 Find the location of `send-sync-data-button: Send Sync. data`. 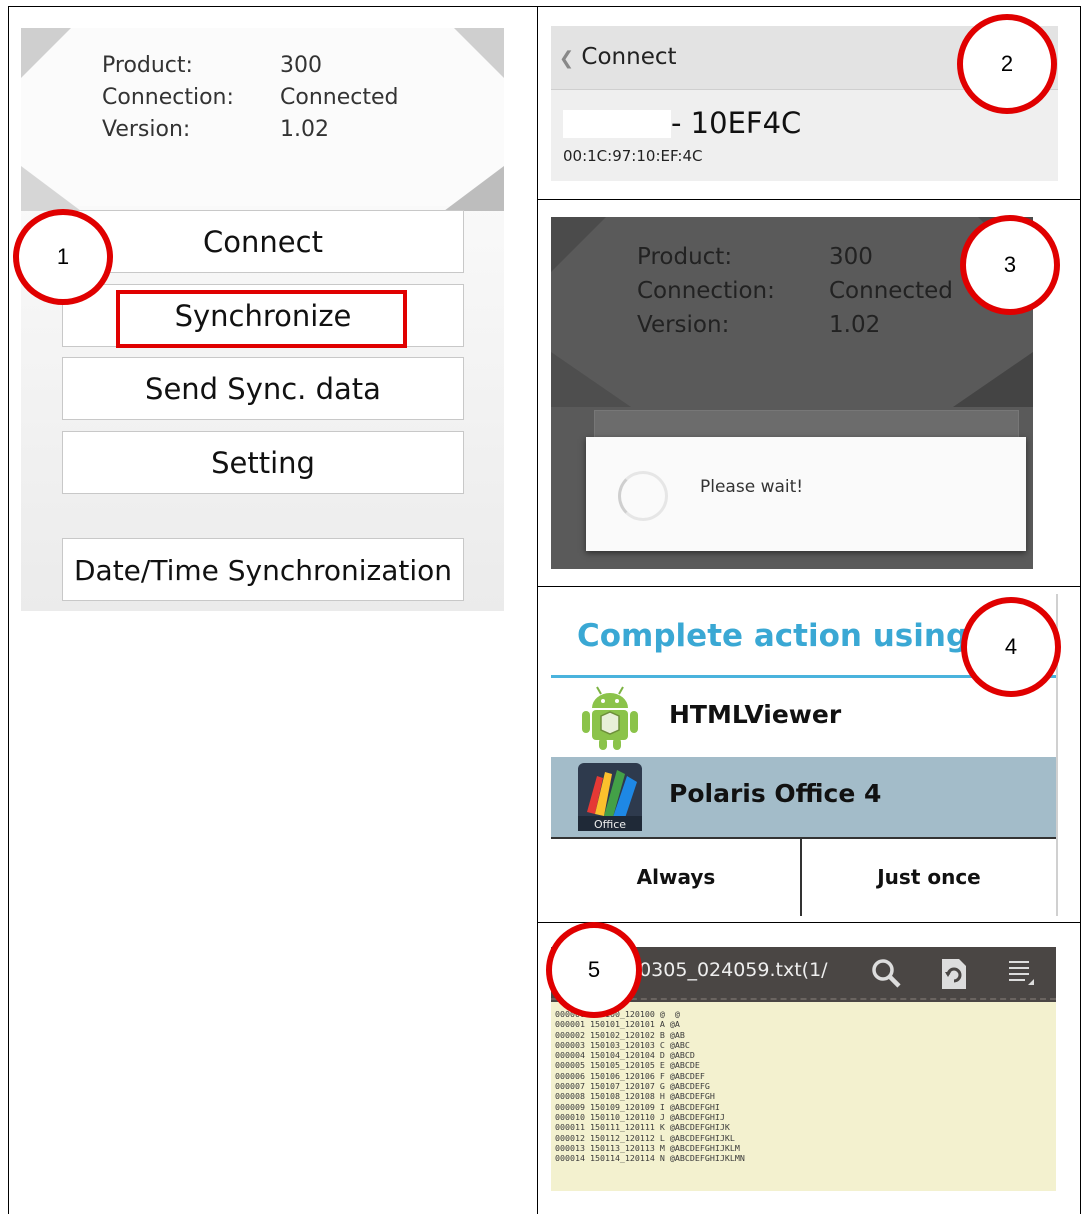

send-sync-data-button: Send Sync. data is located at coordinates (263, 388).